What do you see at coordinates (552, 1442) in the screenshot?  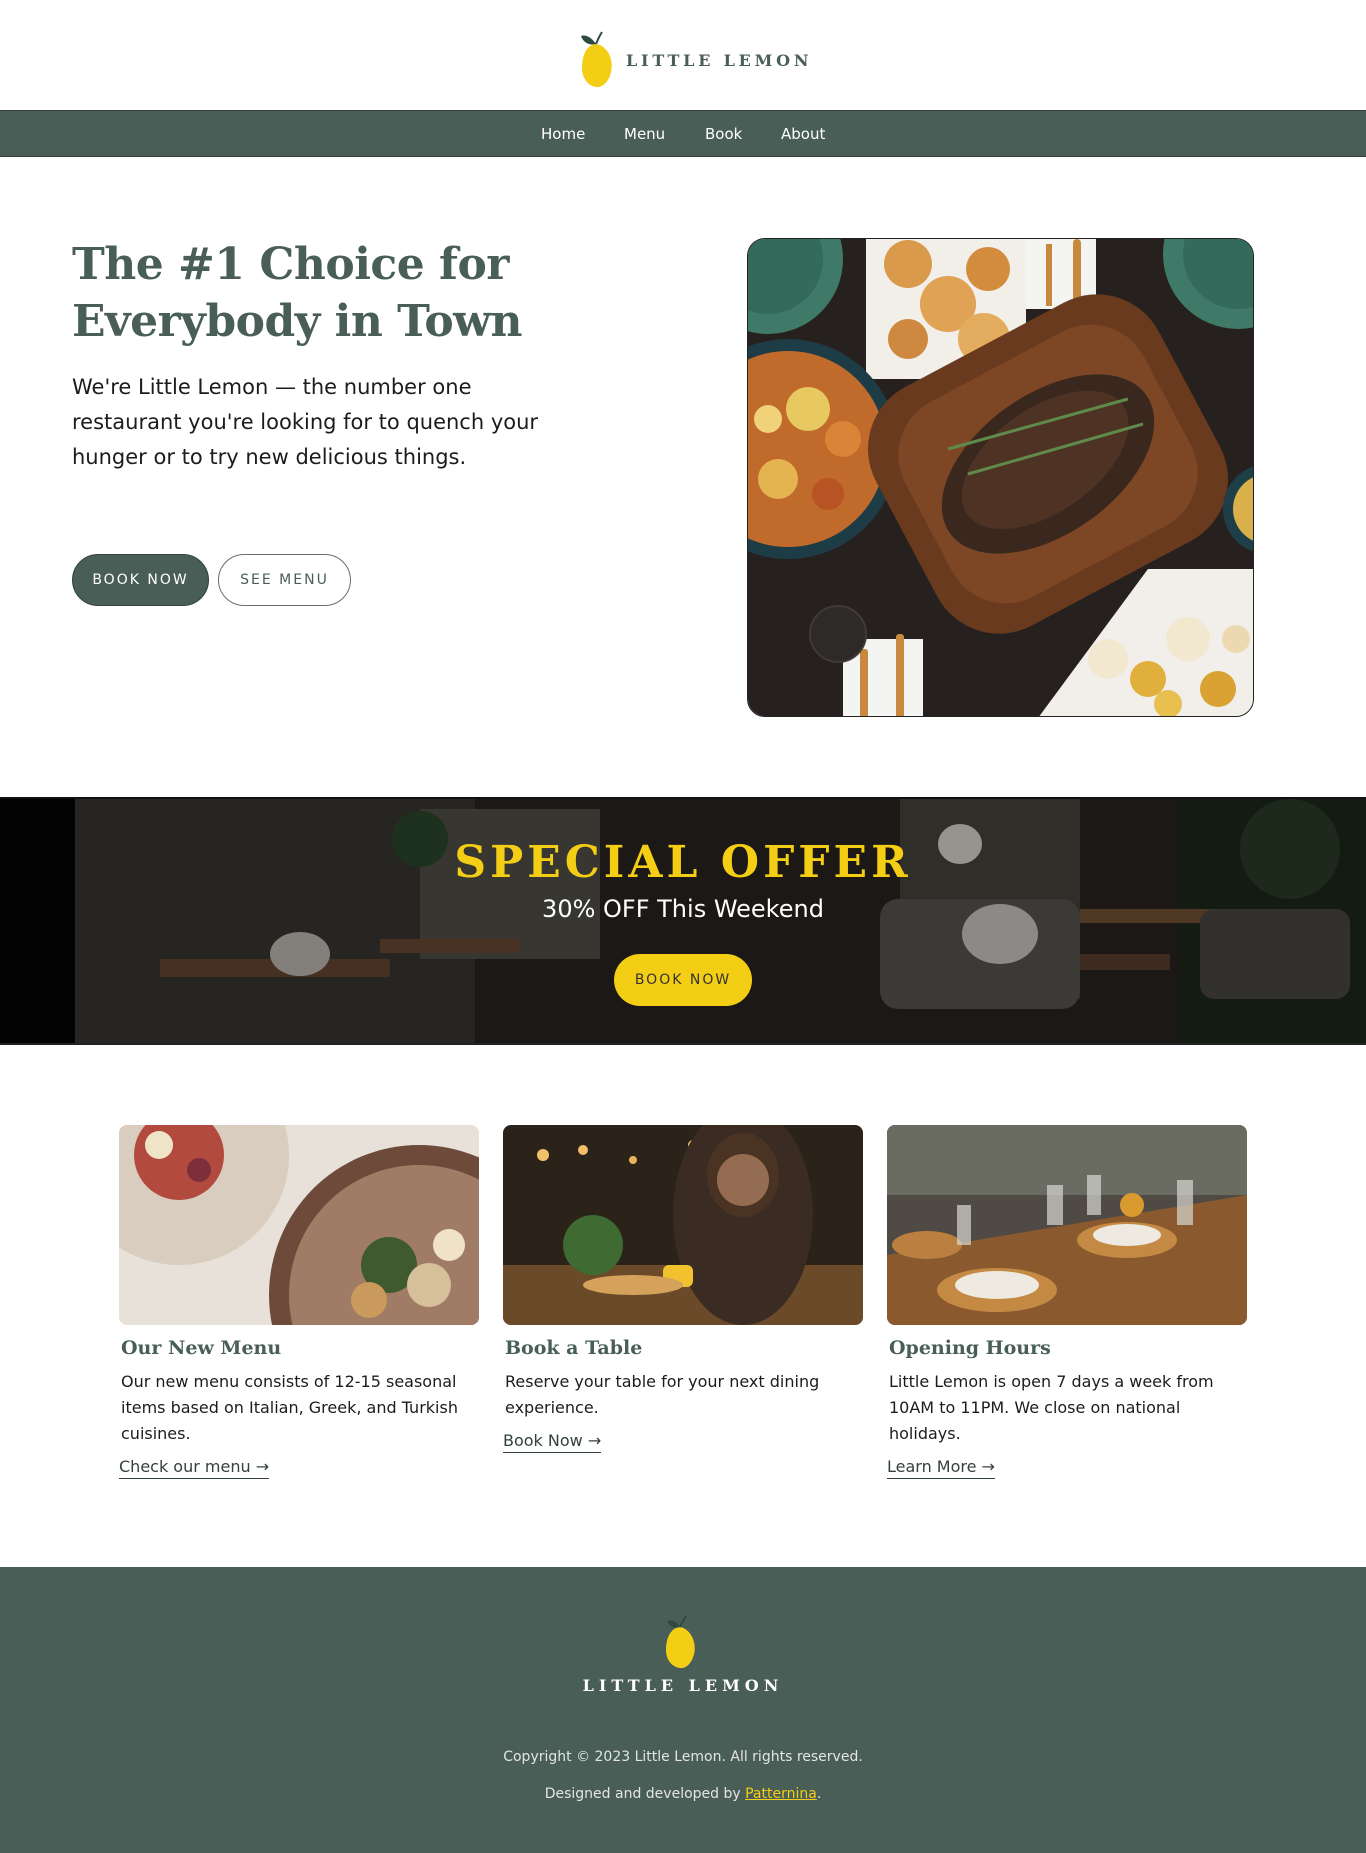 I see `book-now-link: Book Now →` at bounding box center [552, 1442].